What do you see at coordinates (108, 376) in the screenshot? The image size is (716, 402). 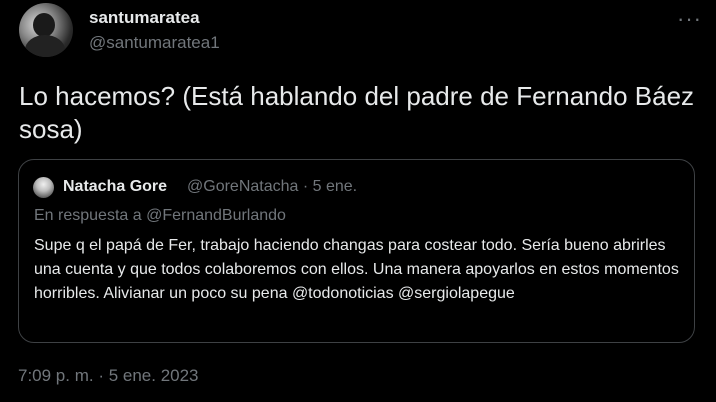 I see `tweet-timestamp: 7:09 p. m. · 5 ene. 2023` at bounding box center [108, 376].